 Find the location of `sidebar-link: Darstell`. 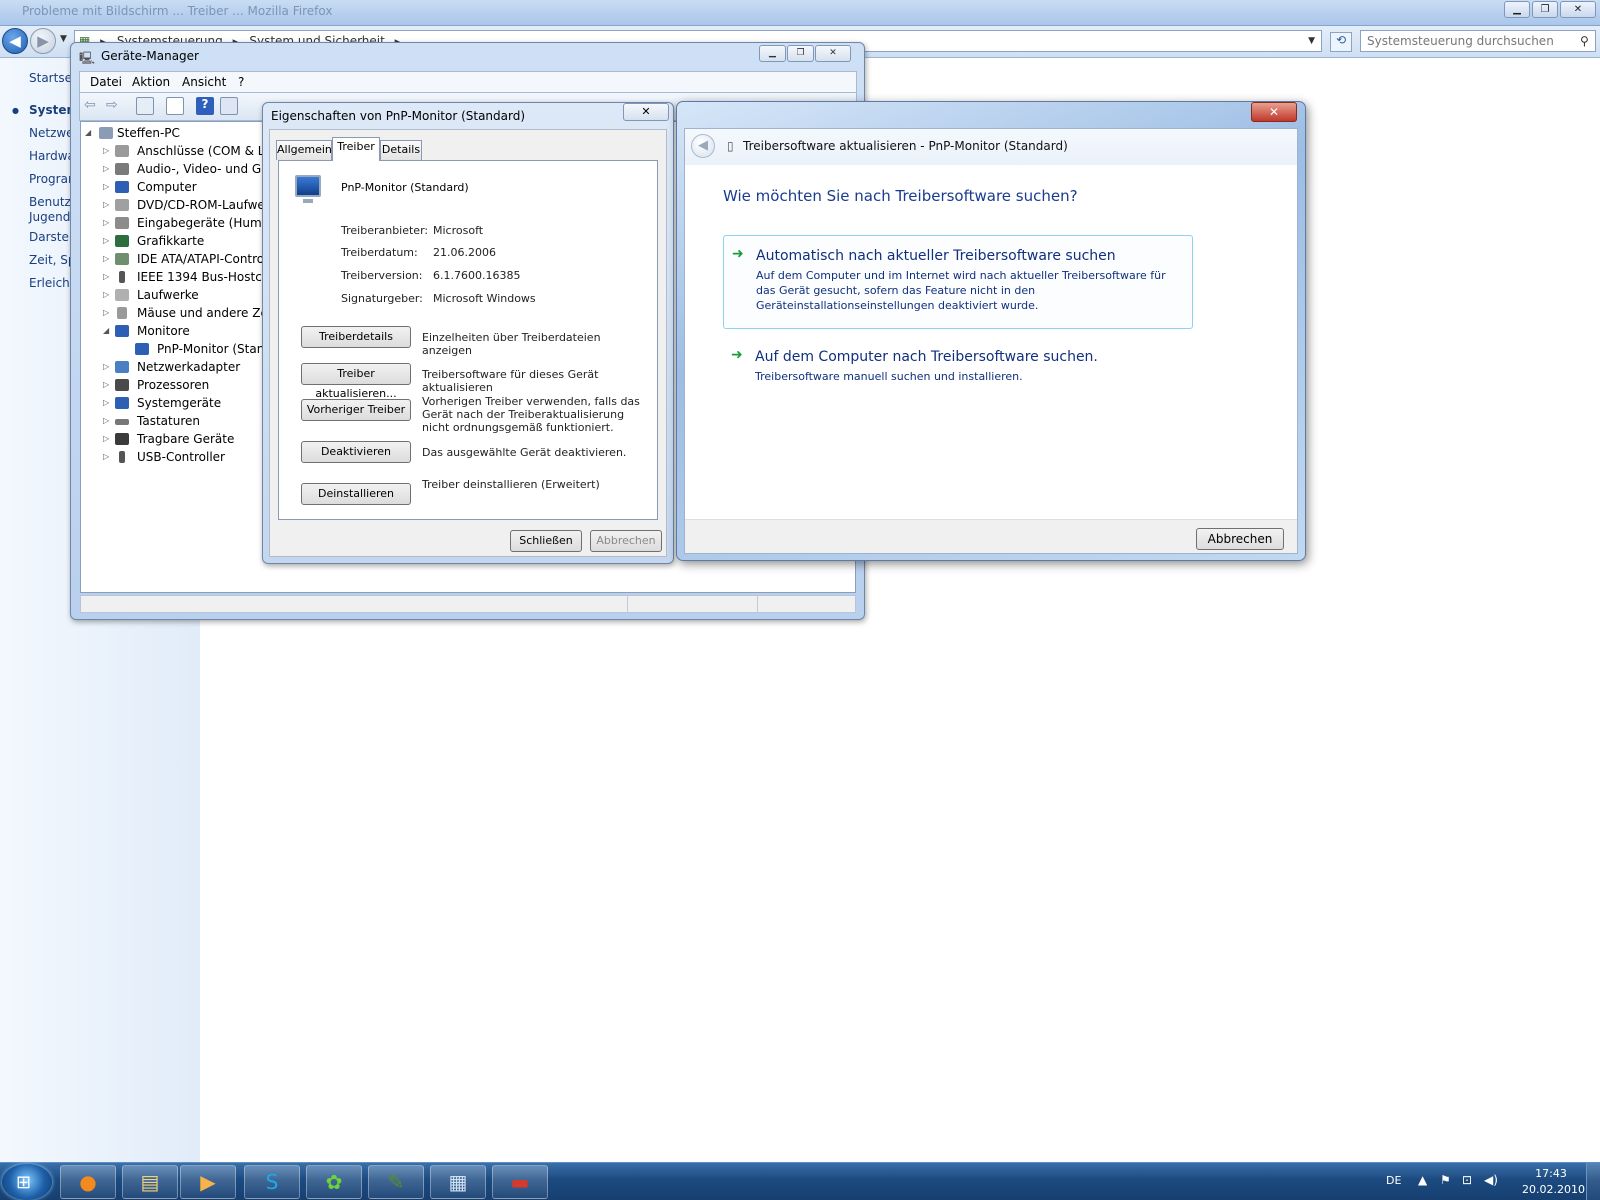

sidebar-link: Darstell is located at coordinates (52, 237).